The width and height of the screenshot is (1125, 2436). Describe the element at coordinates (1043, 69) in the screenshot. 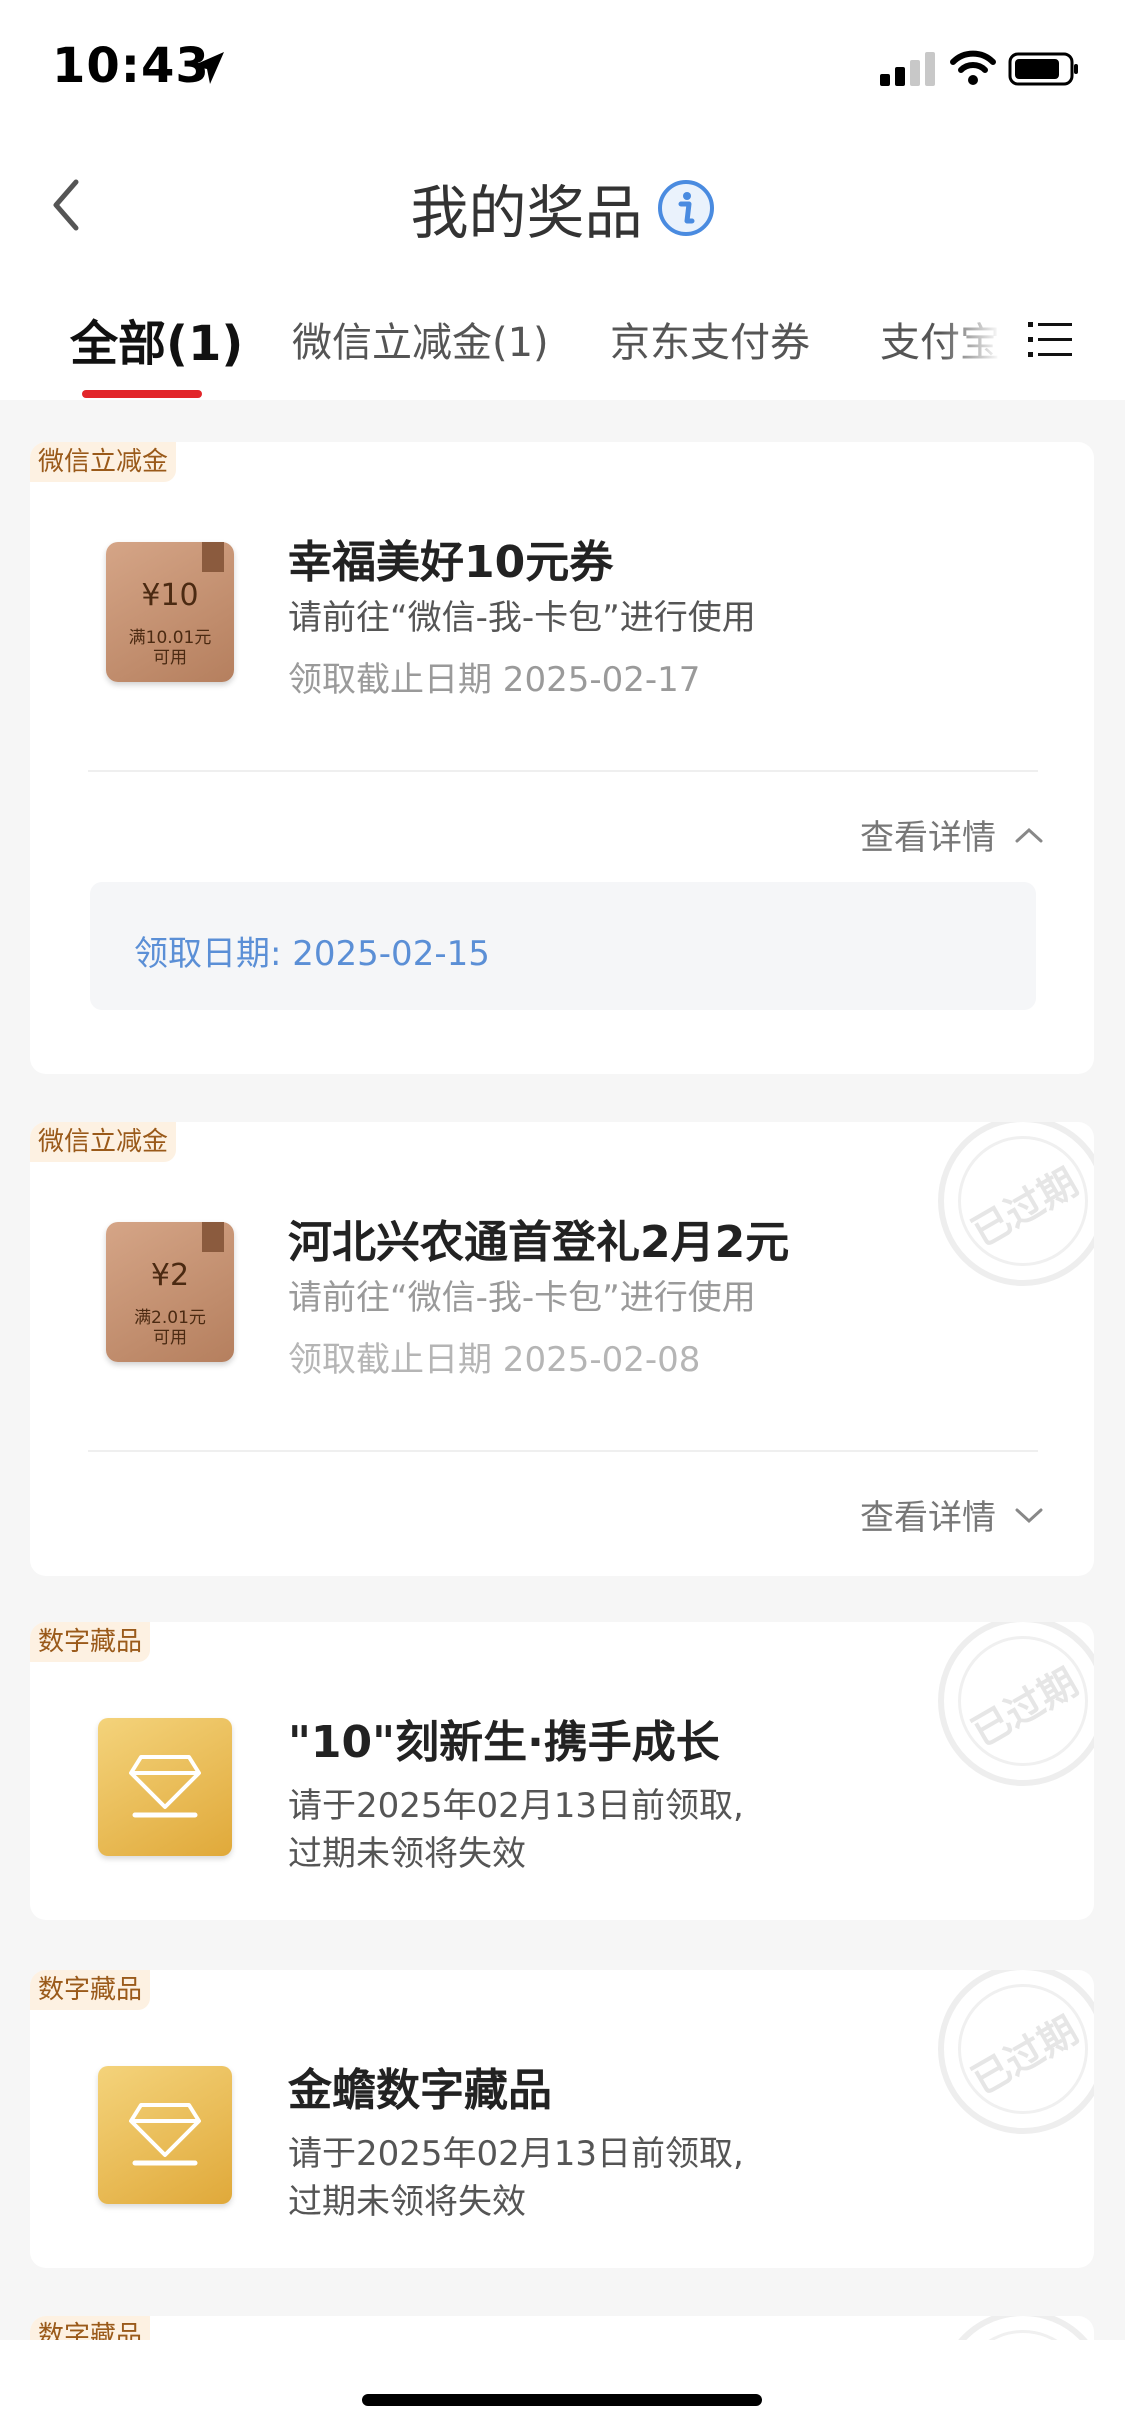

I see `battery-icon` at that location.